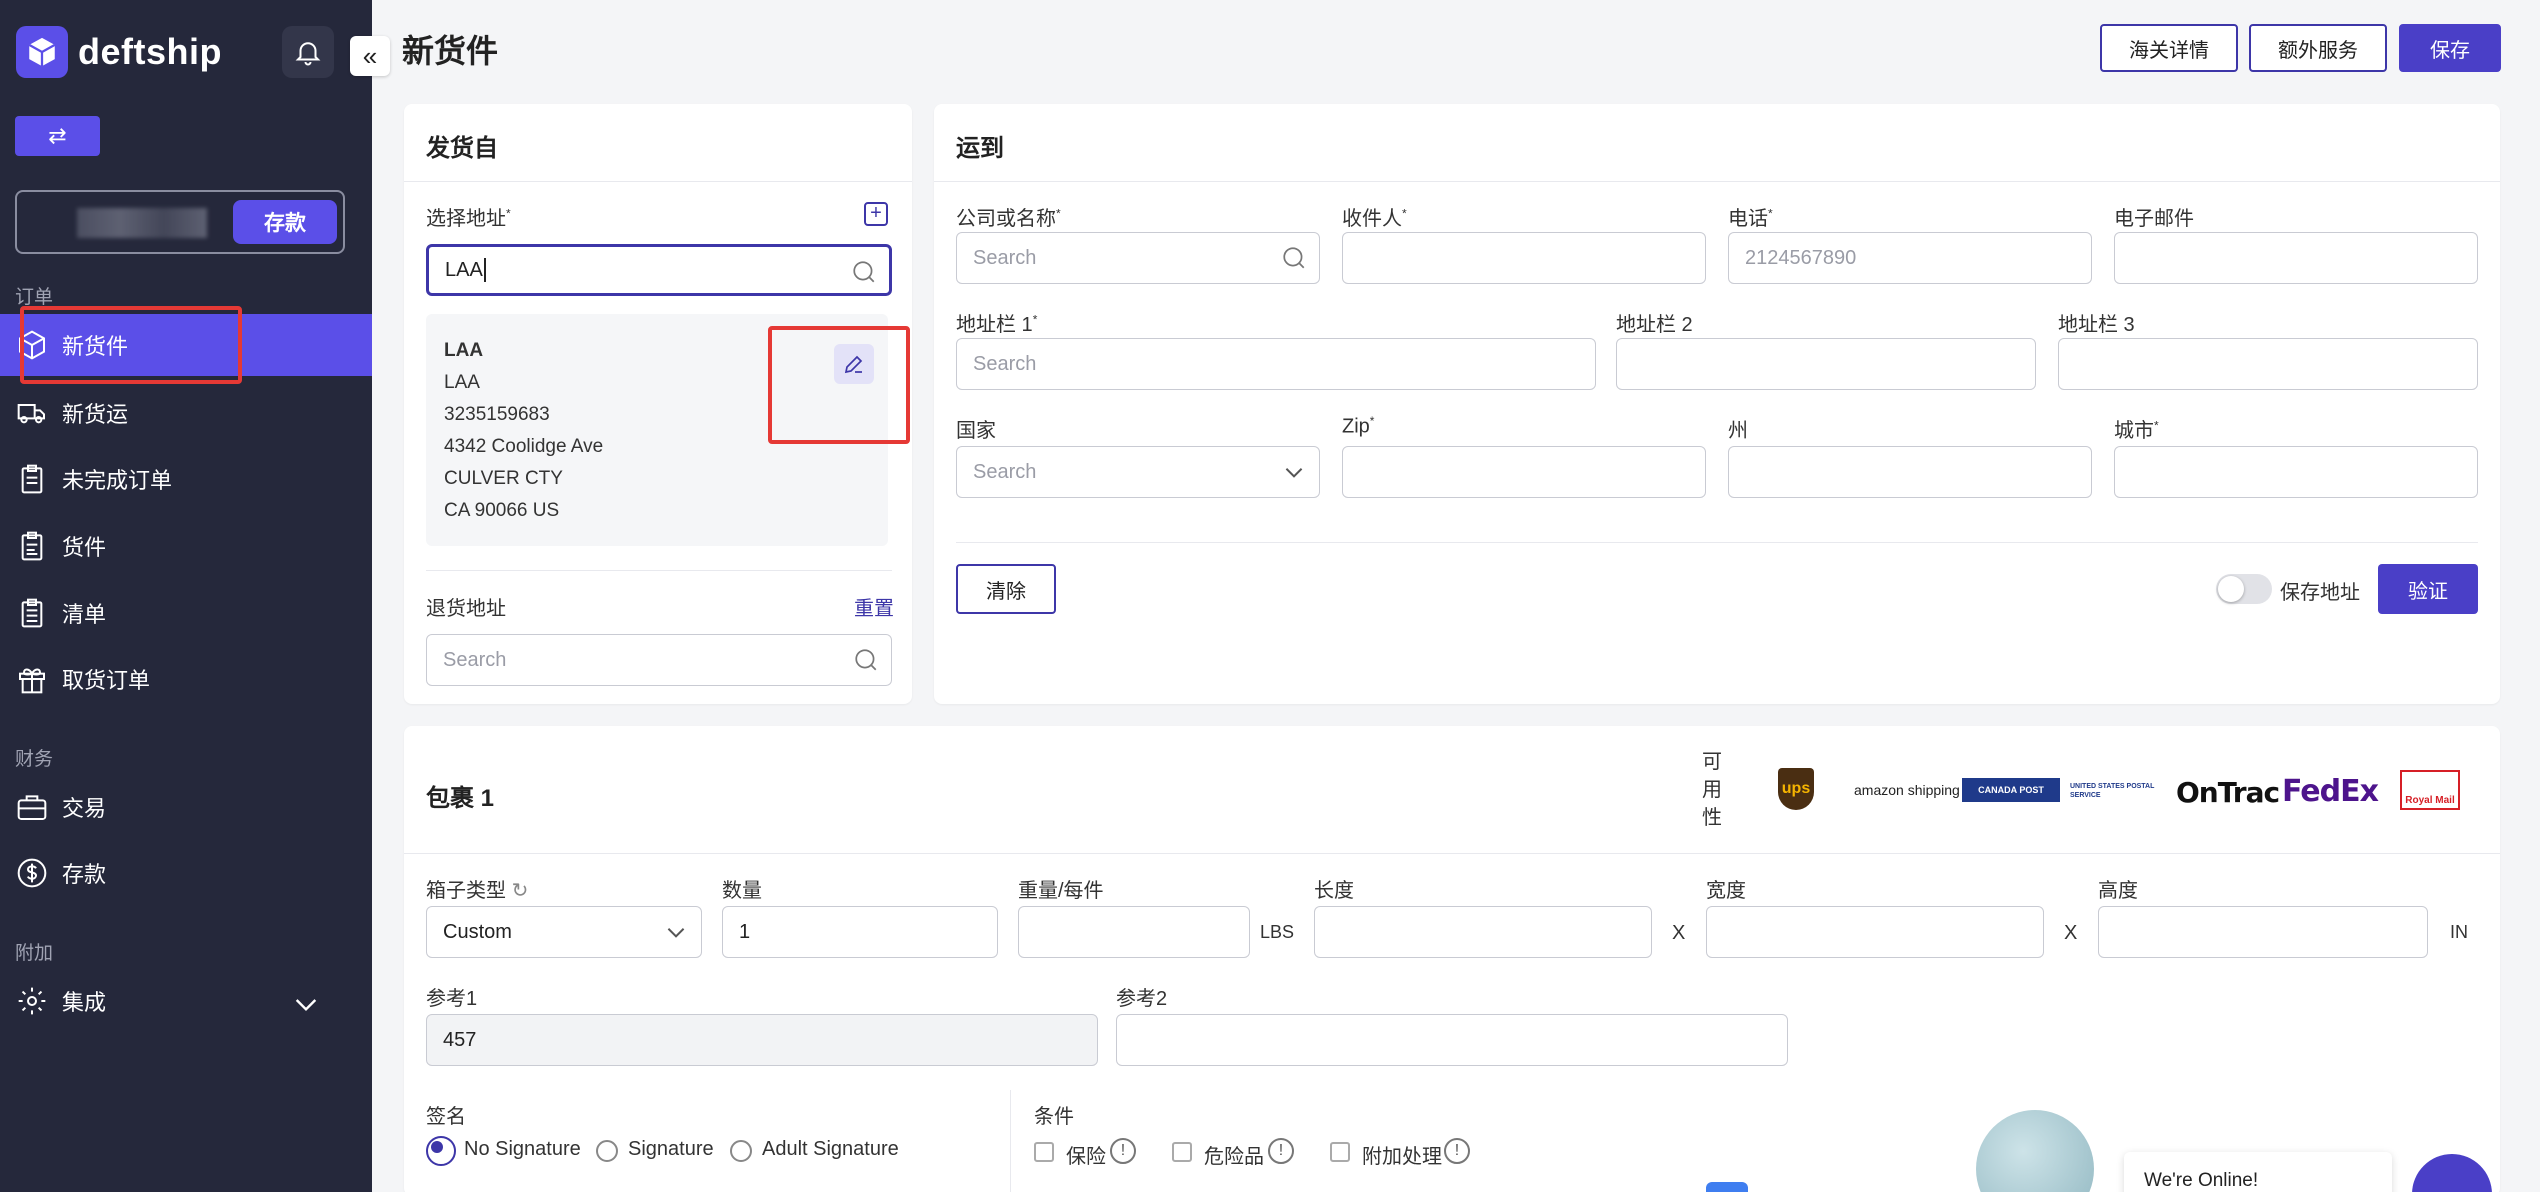 This screenshot has height=1192, width=2540. I want to click on city-input, so click(2296, 472).